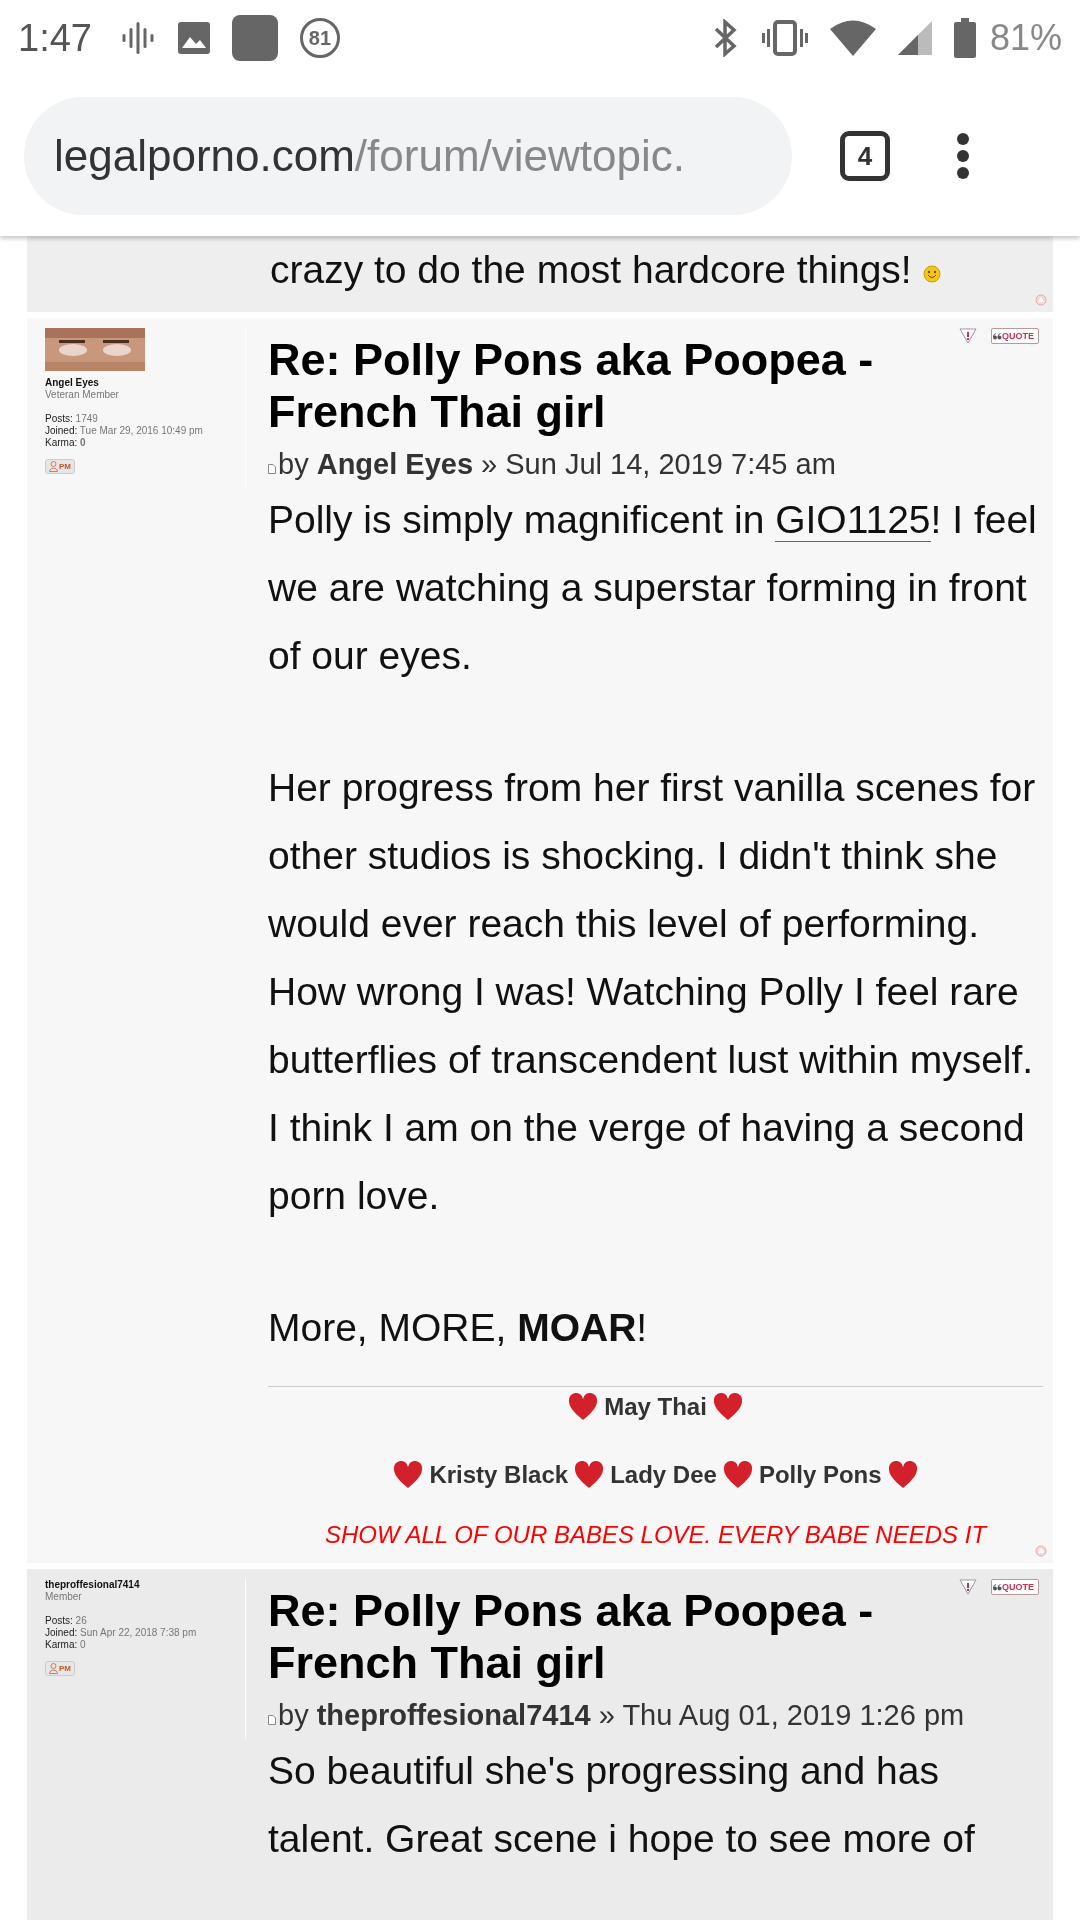 The image size is (1080, 1920). Describe the element at coordinates (964, 38) in the screenshot. I see `battery-icon` at that location.